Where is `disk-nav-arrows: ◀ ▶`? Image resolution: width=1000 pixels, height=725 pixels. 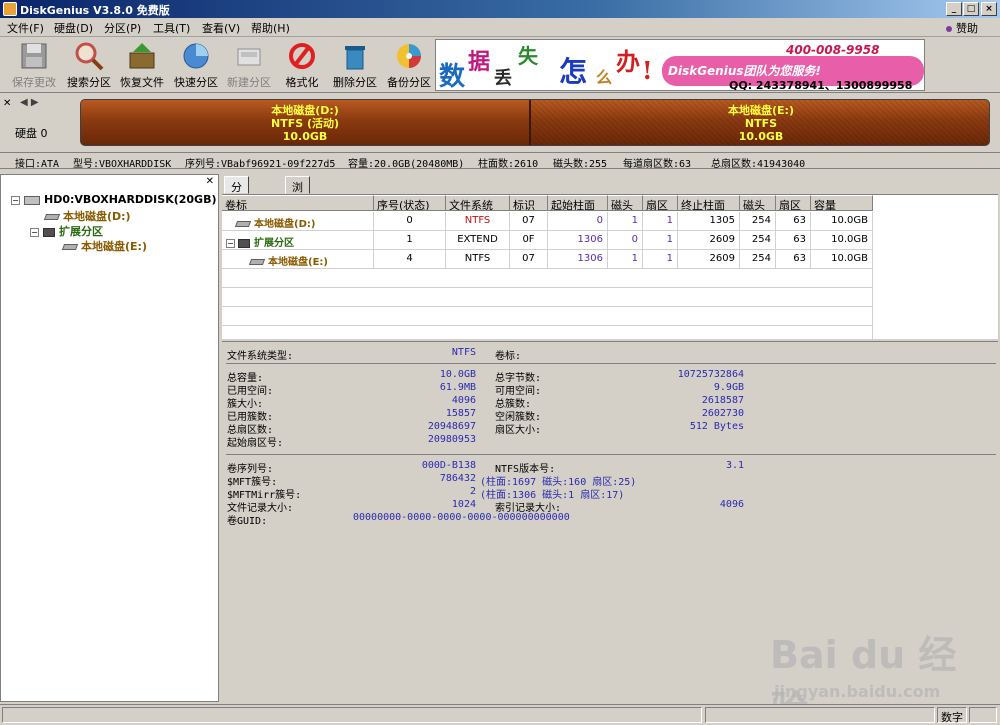 disk-nav-arrows: ◀ ▶ is located at coordinates (29, 102).